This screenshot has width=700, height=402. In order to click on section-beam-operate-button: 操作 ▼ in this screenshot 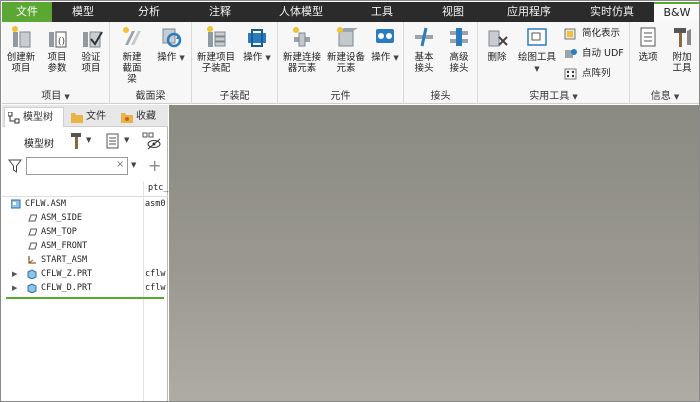, I will do `click(171, 44)`.